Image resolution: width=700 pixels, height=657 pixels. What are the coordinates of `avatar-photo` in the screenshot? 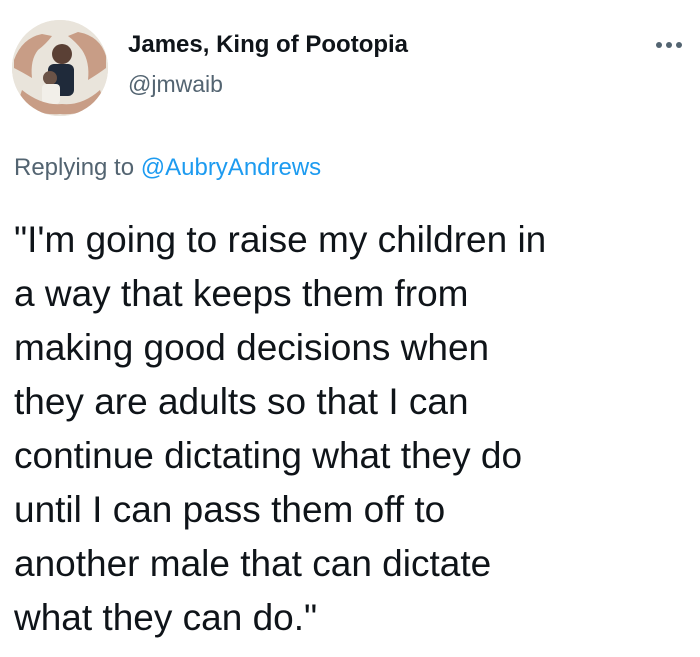 It's located at (60, 68).